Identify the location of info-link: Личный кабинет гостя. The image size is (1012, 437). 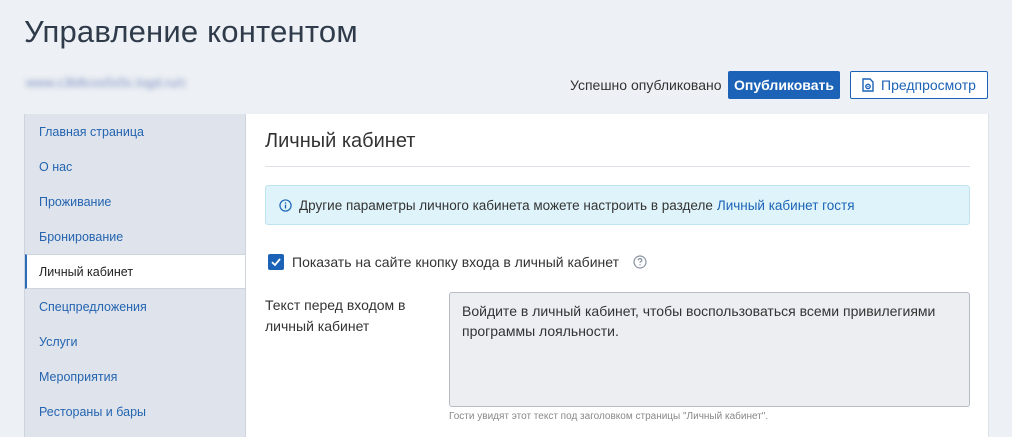
(786, 205).